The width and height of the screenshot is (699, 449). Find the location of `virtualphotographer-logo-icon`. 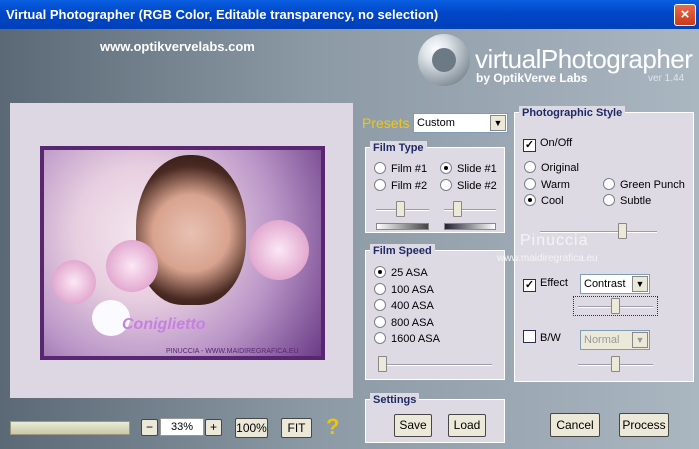

virtualphotographer-logo-icon is located at coordinates (444, 60).